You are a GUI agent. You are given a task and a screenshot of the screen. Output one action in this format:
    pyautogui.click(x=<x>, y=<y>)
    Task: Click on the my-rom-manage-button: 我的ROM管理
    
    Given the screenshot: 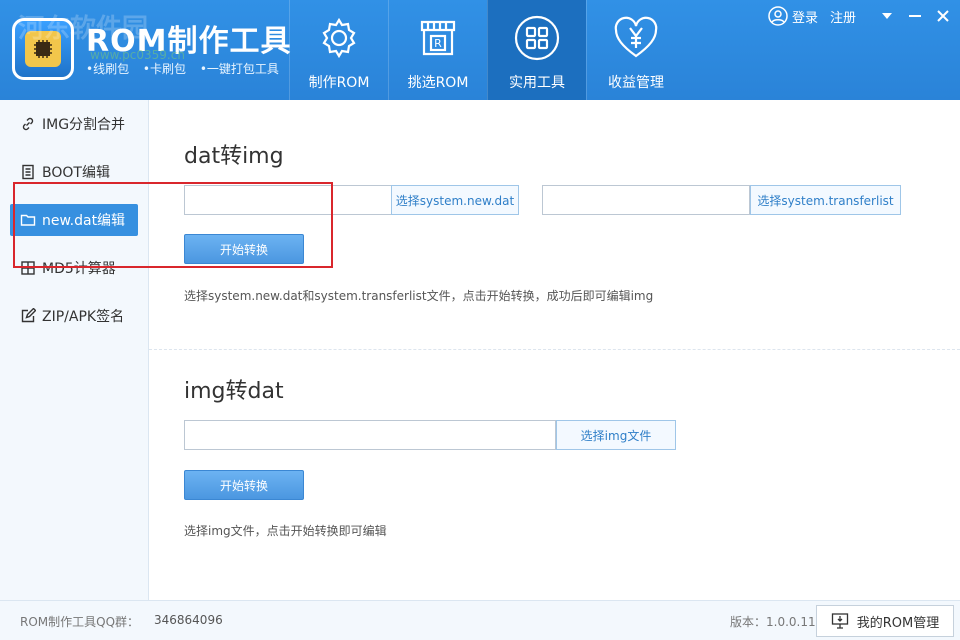 What is the action you would take?
    pyautogui.click(x=885, y=621)
    